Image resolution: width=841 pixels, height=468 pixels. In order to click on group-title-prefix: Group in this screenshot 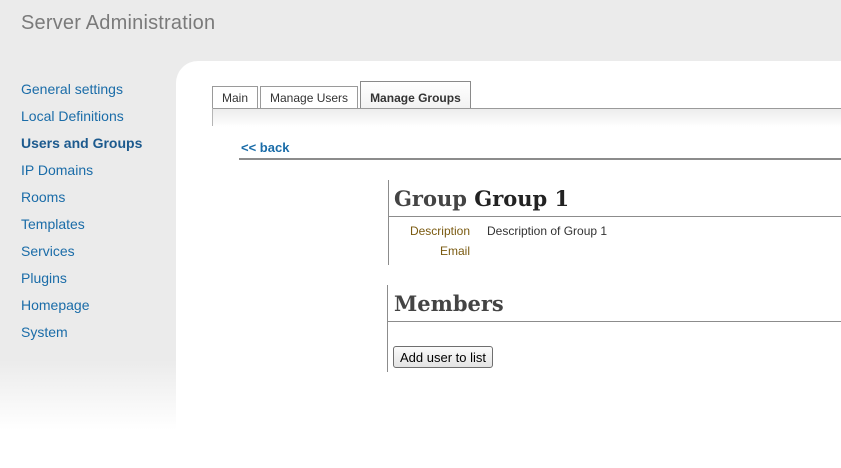, I will do `click(430, 198)`.